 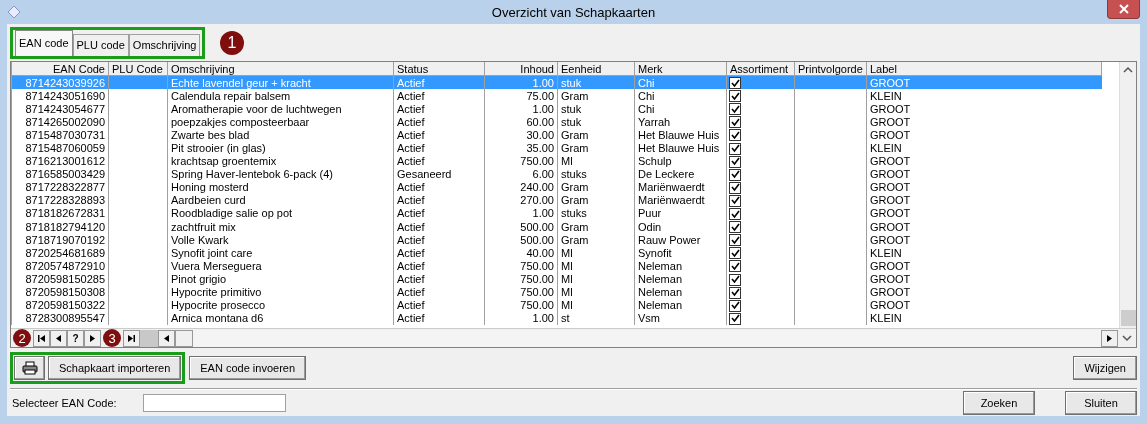 What do you see at coordinates (214, 403) in the screenshot?
I see `ean-input-field` at bounding box center [214, 403].